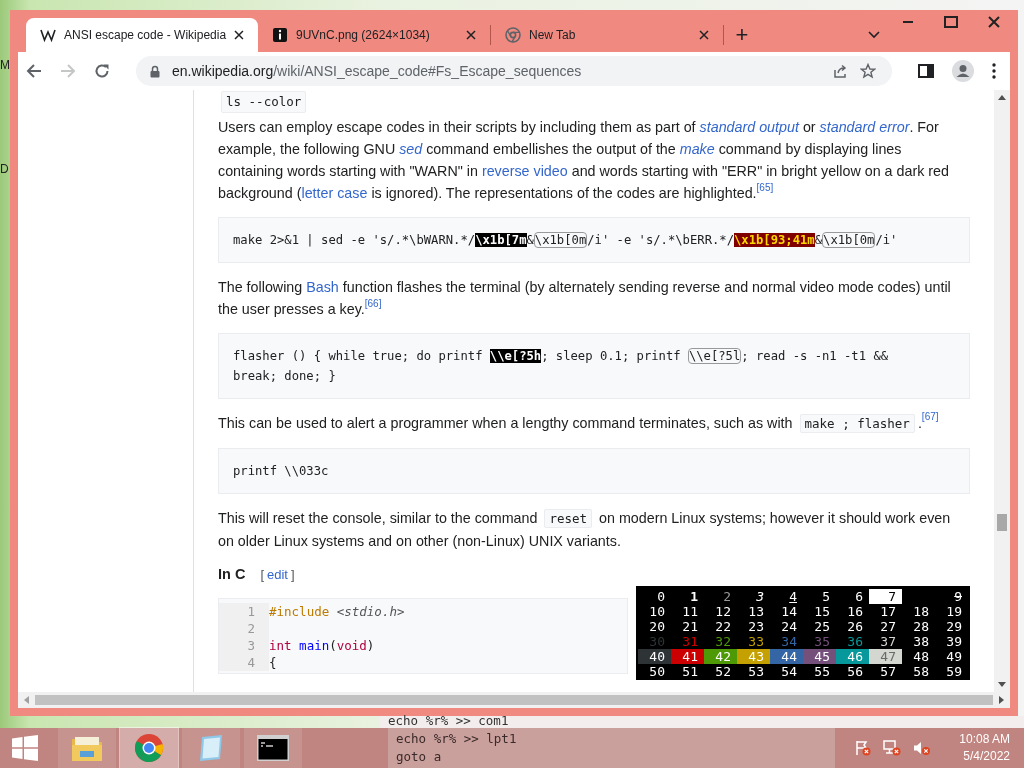  Describe the element at coordinates (994, 71) in the screenshot. I see `menu-icon` at that location.